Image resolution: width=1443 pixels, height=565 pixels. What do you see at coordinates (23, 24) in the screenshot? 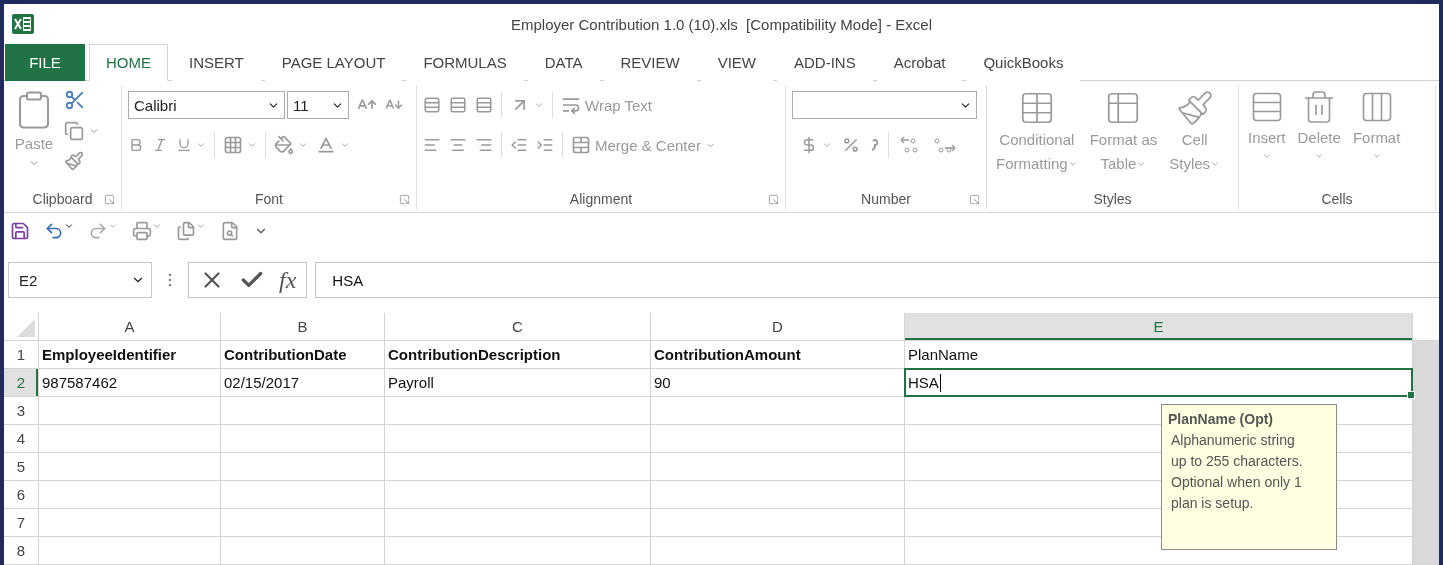
I see `excel-logo-icon` at bounding box center [23, 24].